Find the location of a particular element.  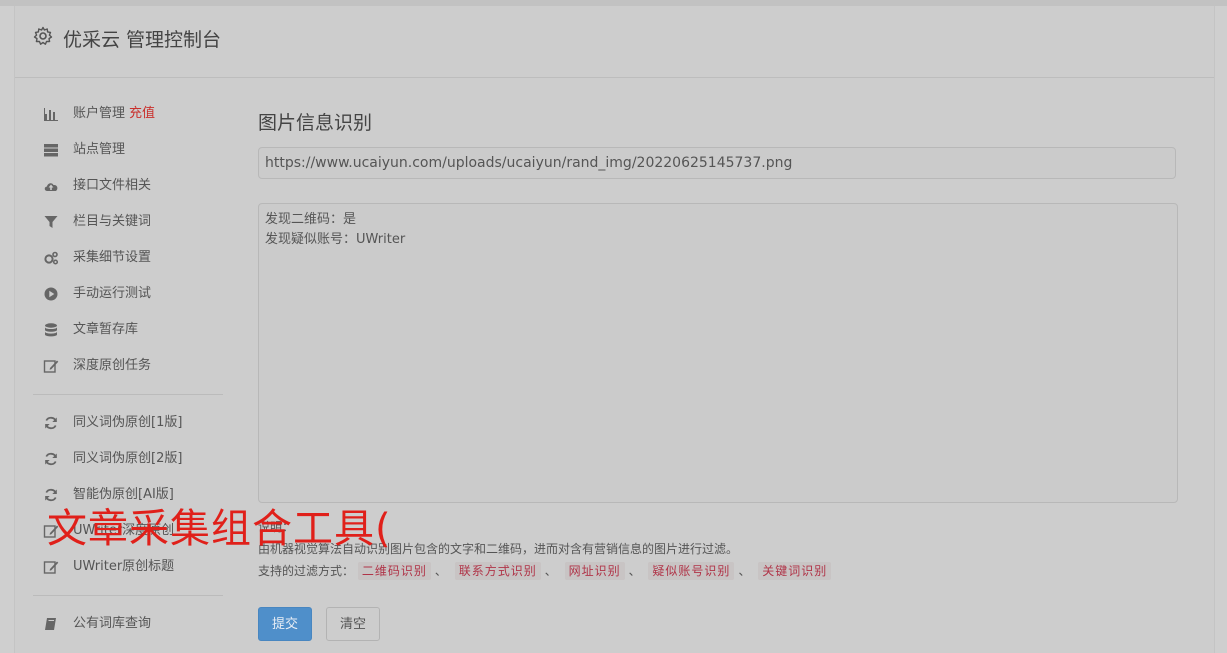

sidebar-item-text: 采集细节设置 is located at coordinates (112, 257).